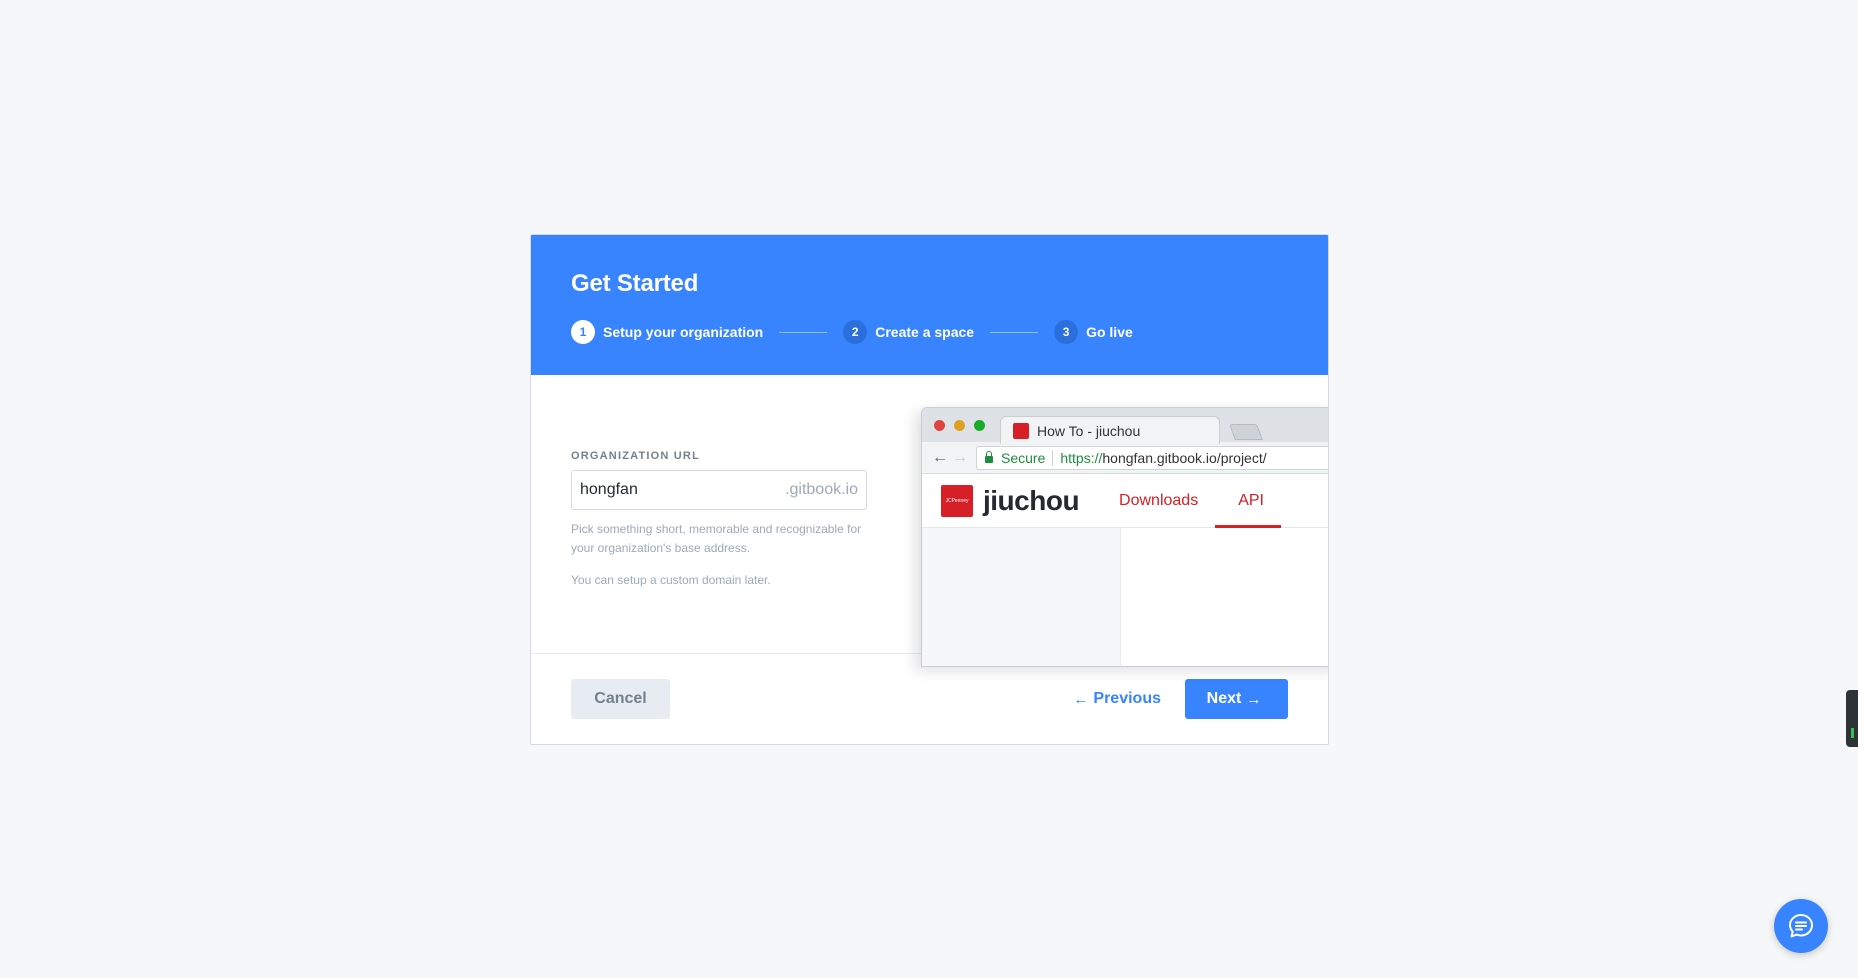 Image resolution: width=1858 pixels, height=978 pixels. I want to click on next-label: Next, so click(1224, 698).